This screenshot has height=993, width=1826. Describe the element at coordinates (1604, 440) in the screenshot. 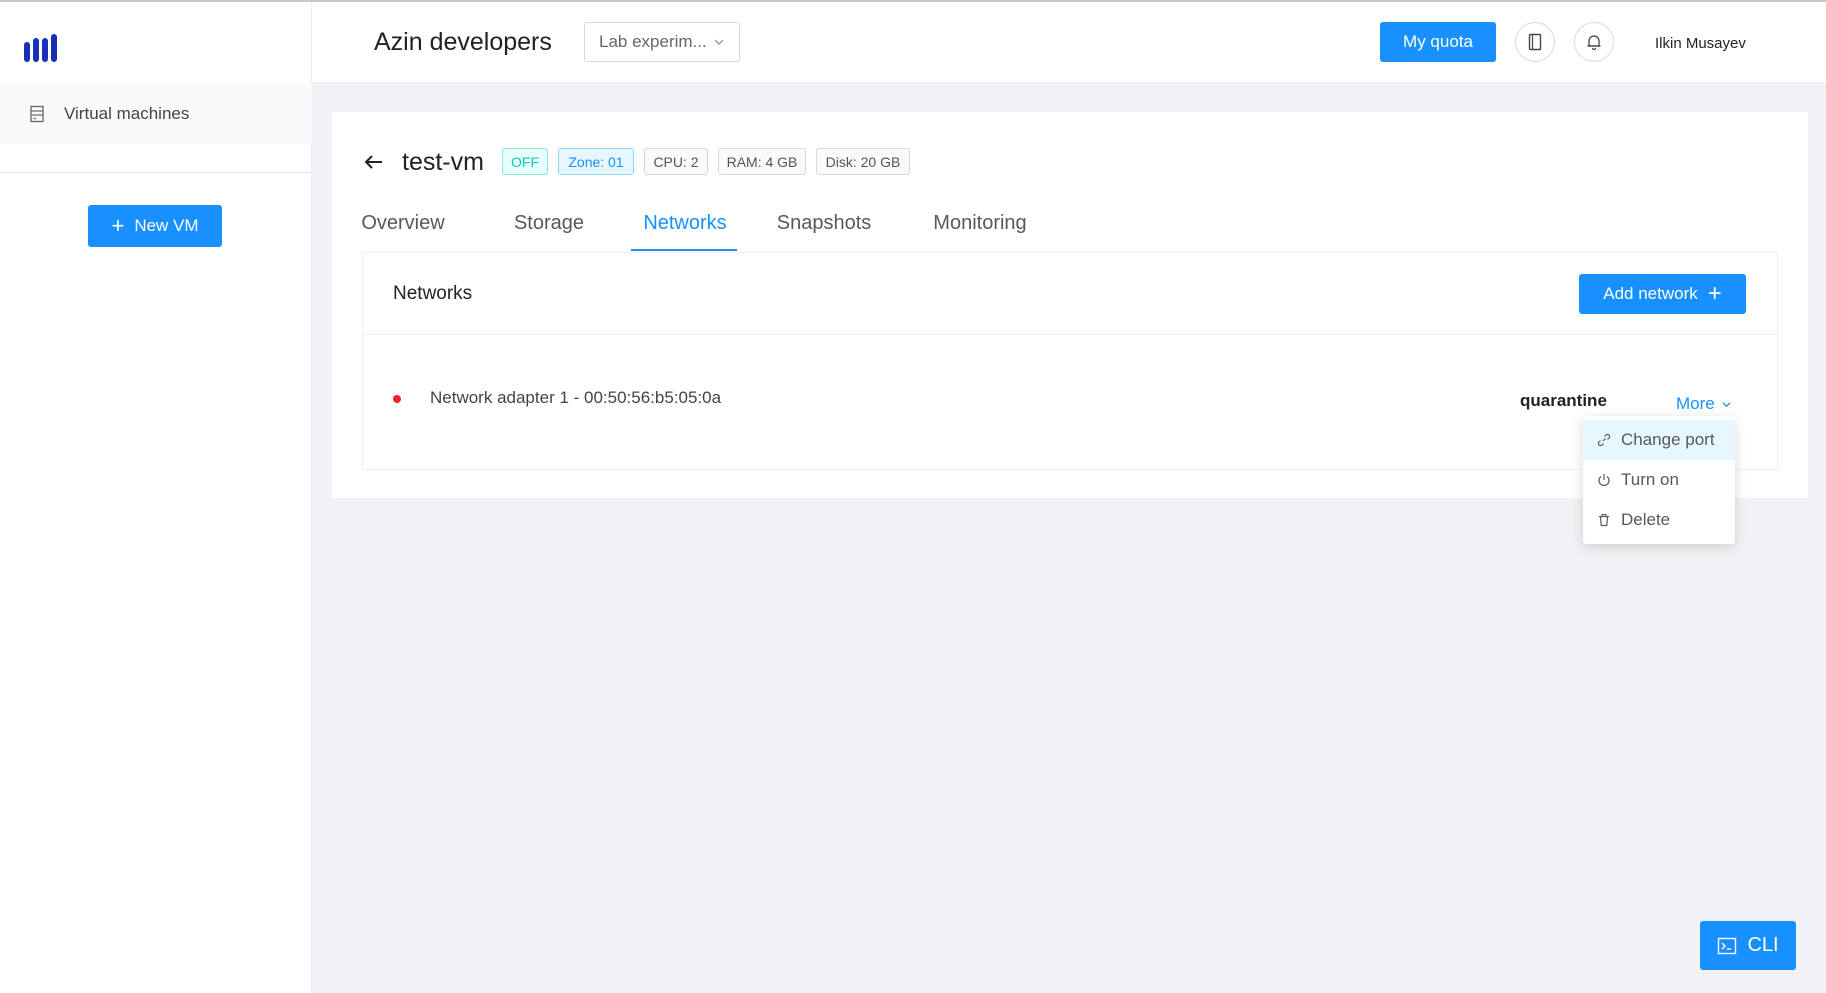

I see `link-icon` at that location.